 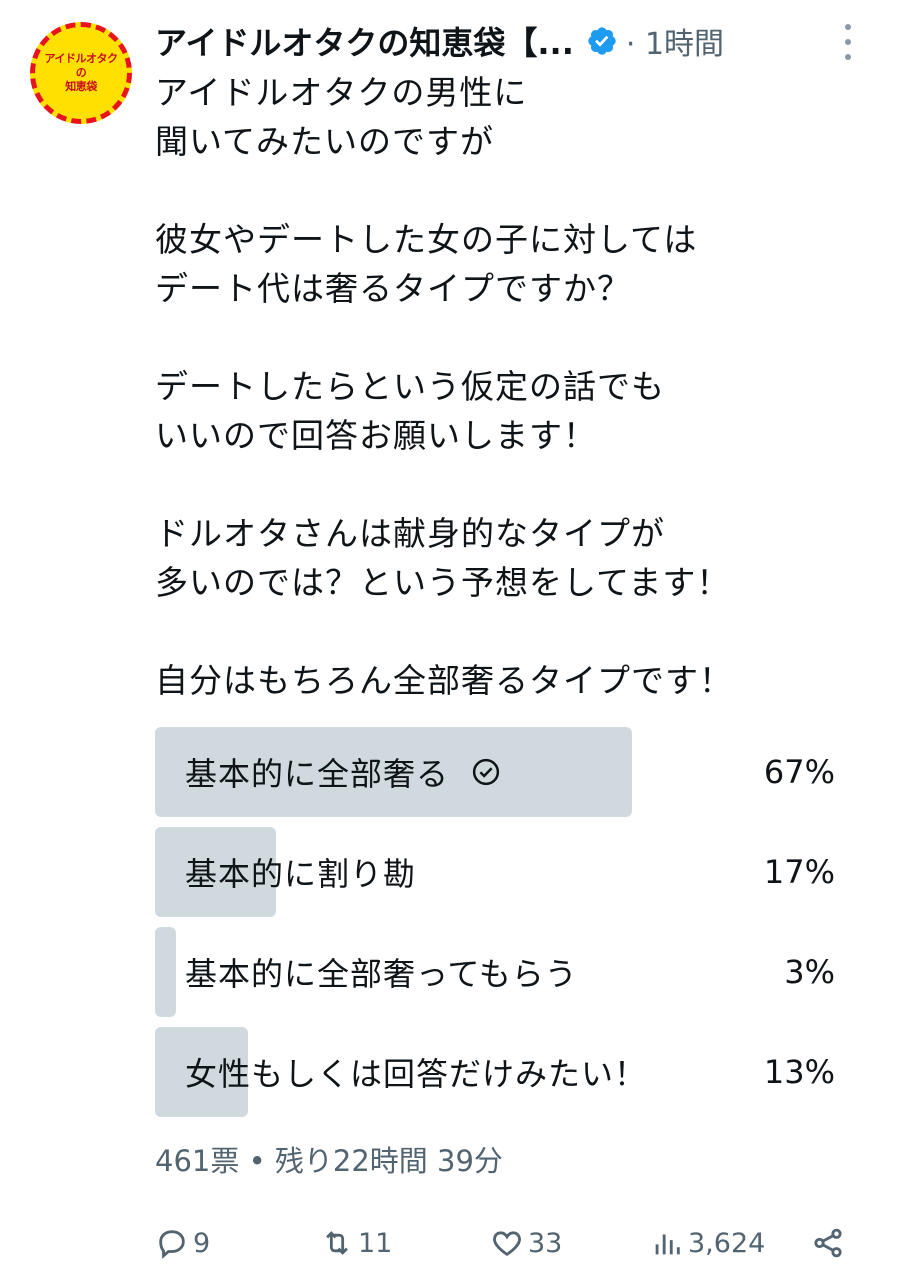 I want to click on tweet-line: アイドルオタクの男性に, so click(x=341, y=92).